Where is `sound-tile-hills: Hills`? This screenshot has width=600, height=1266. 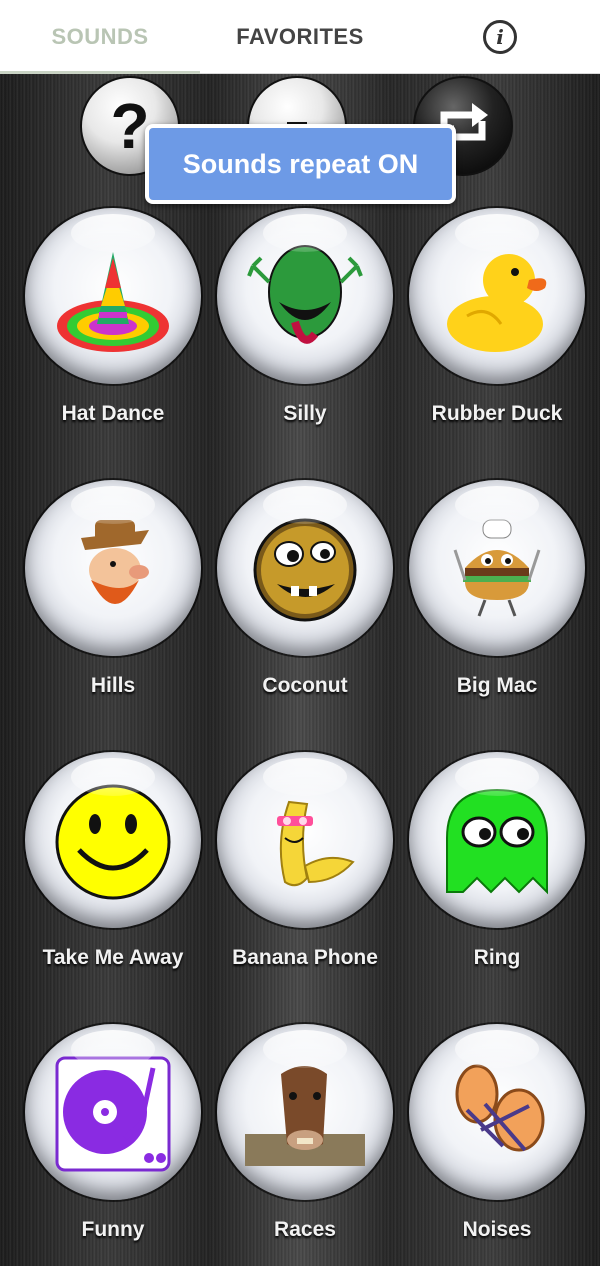
sound-tile-hills: Hills is located at coordinates (113, 614).